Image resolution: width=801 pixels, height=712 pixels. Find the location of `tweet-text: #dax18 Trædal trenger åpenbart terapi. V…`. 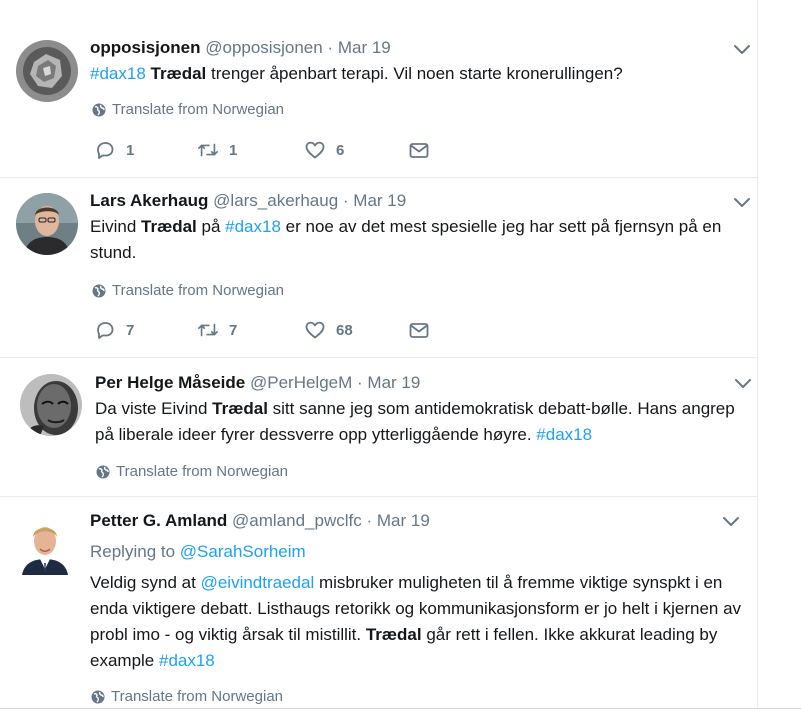

tweet-text: #dax18 Trædal trenger åpenbart terapi. V… is located at coordinates (356, 73).